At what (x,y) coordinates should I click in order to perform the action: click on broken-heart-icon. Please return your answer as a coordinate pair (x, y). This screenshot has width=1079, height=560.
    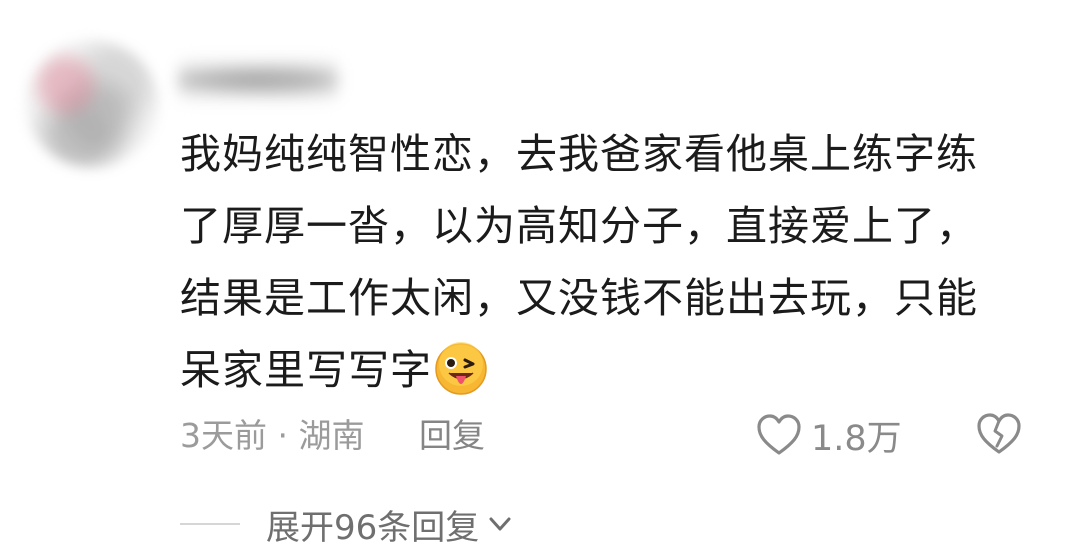
    Looking at the image, I should click on (999, 434).